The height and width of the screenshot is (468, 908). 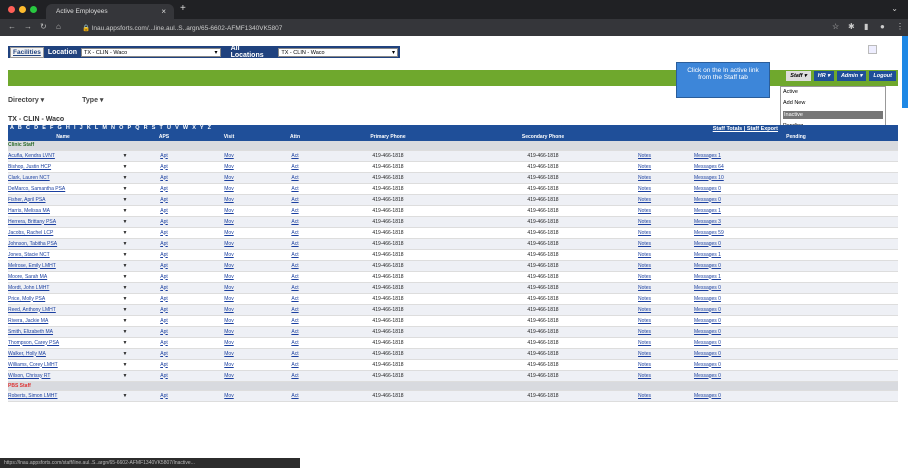 What do you see at coordinates (63, 189) in the screenshot?
I see `staff-name-link: DeMarco, Samantha PSA` at bounding box center [63, 189].